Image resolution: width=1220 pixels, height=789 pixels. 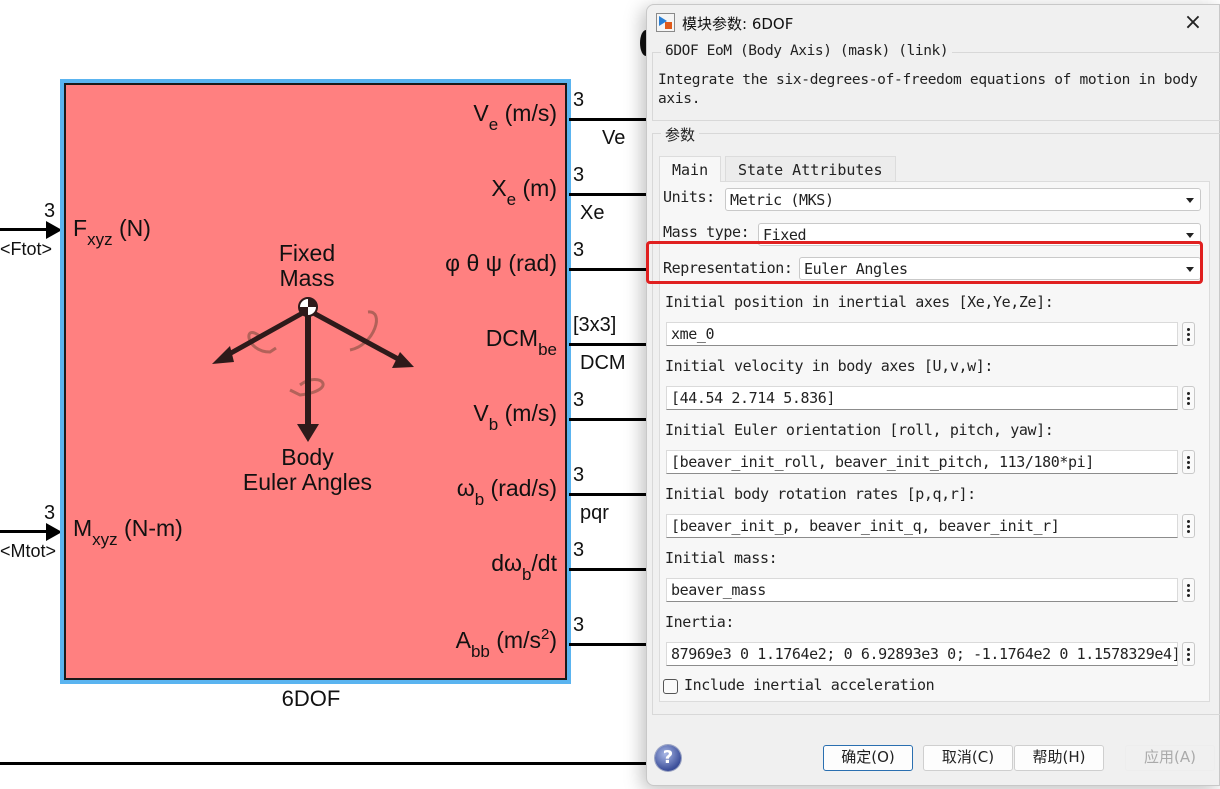 What do you see at coordinates (515, 417) in the screenshot?
I see `output-port-label: Vb (m/s)` at bounding box center [515, 417].